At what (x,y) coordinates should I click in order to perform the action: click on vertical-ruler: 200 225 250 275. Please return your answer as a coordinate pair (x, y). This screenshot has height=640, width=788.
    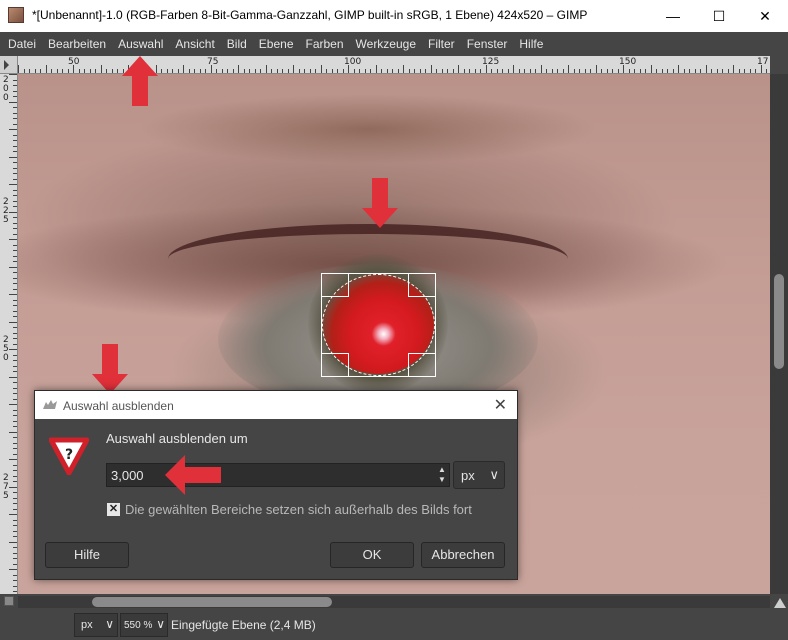
    Looking at the image, I should click on (9, 334).